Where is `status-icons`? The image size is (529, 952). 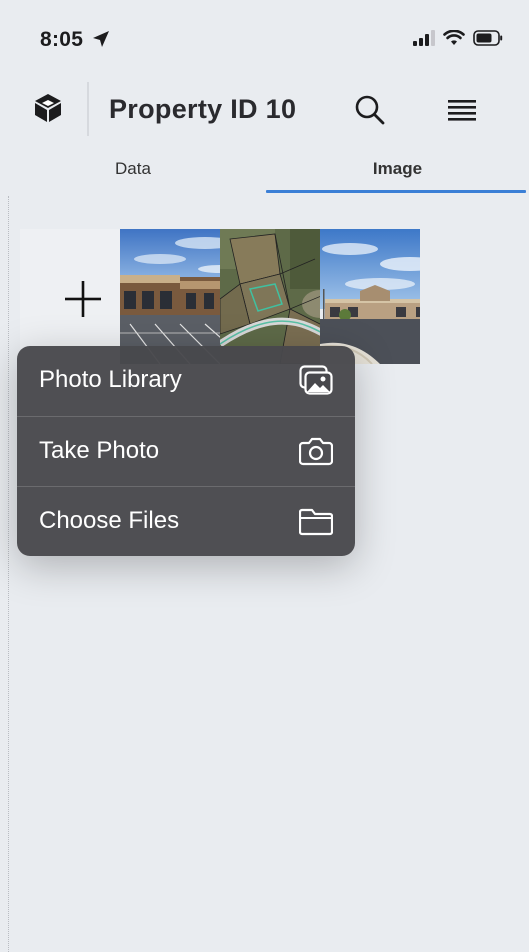
status-icons is located at coordinates (458, 38).